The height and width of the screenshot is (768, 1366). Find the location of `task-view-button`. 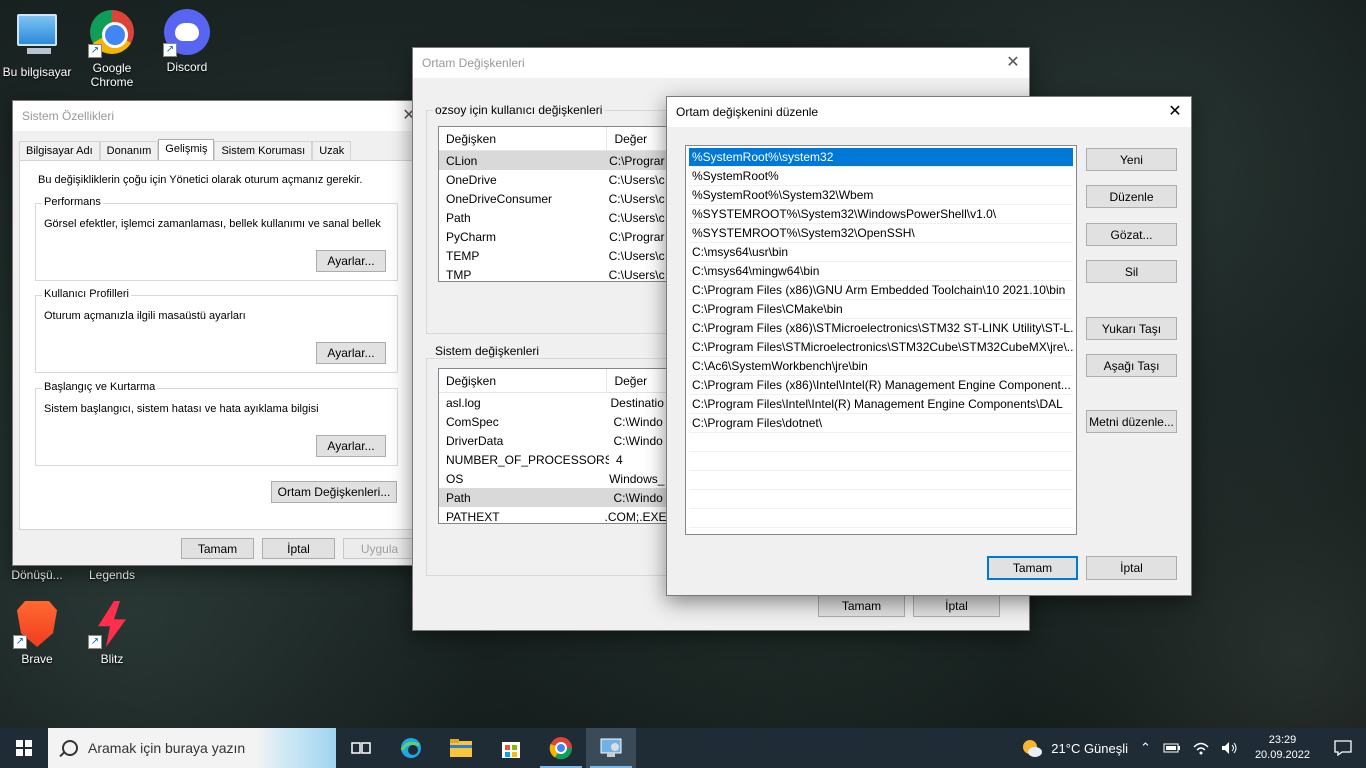

task-view-button is located at coordinates (361, 748).